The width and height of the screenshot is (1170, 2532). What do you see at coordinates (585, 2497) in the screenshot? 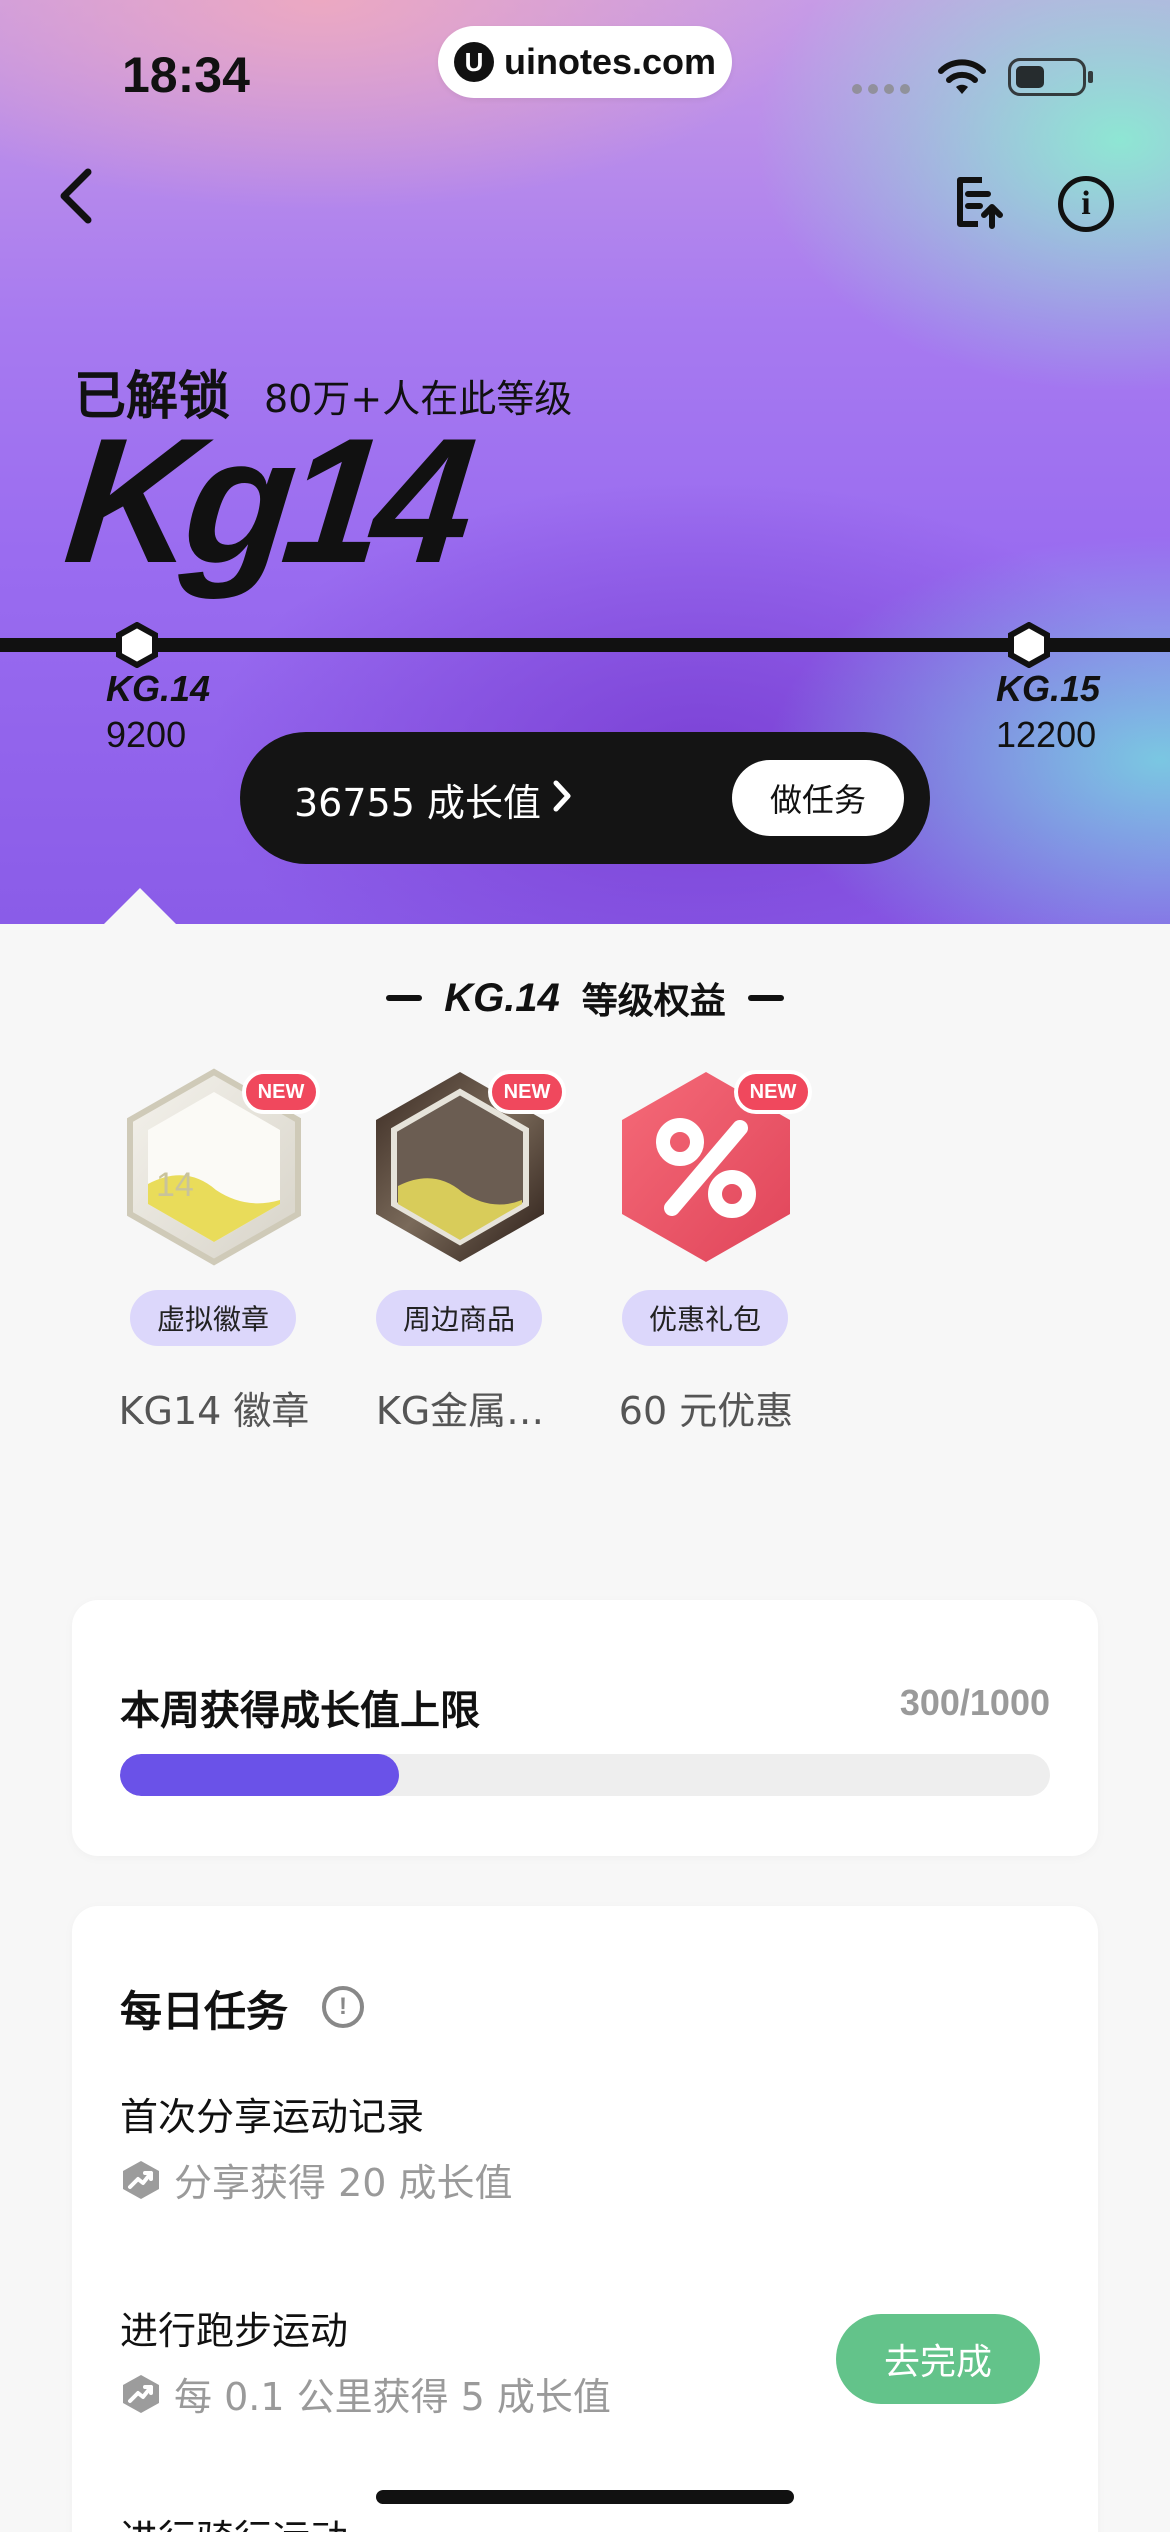
I see `home-indicator` at bounding box center [585, 2497].